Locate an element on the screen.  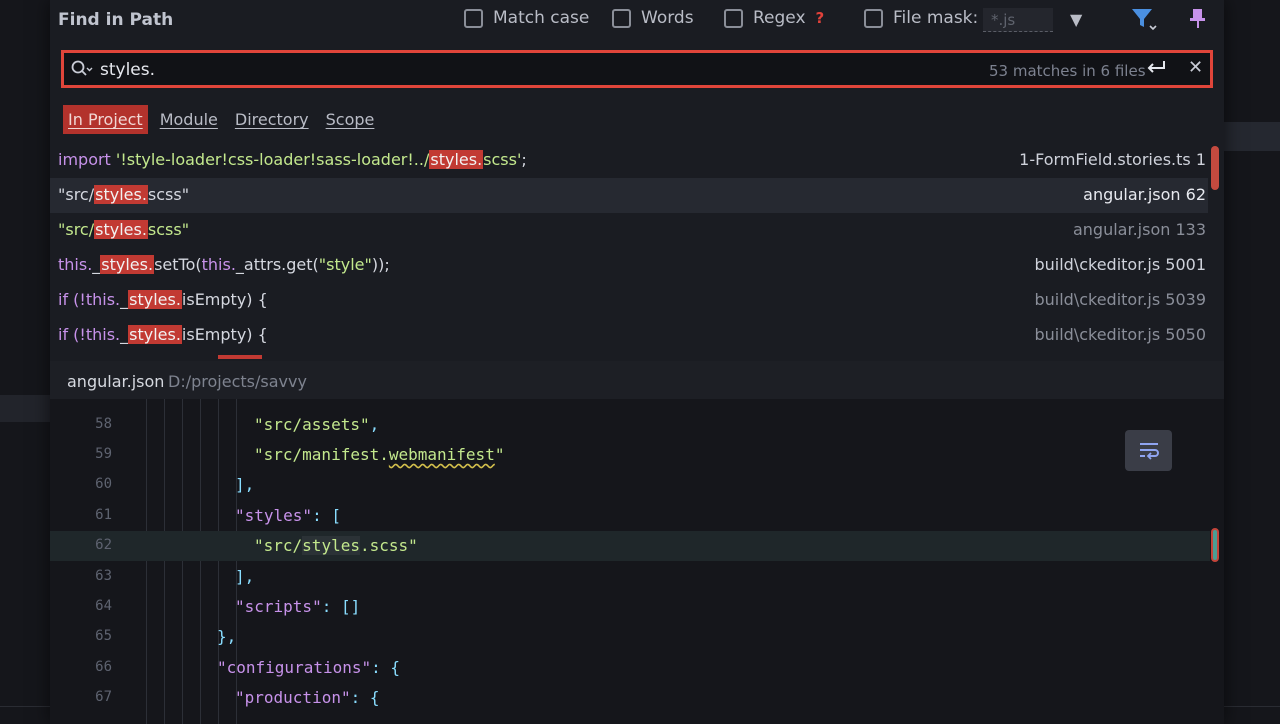
regex-option: Regex ? is located at coordinates (774, 18).